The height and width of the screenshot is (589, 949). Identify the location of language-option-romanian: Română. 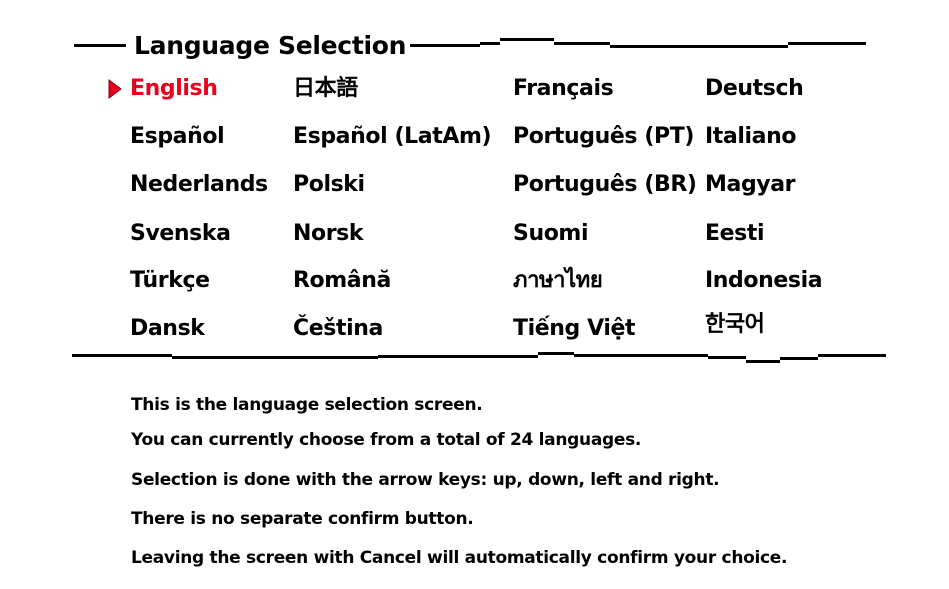
(342, 281).